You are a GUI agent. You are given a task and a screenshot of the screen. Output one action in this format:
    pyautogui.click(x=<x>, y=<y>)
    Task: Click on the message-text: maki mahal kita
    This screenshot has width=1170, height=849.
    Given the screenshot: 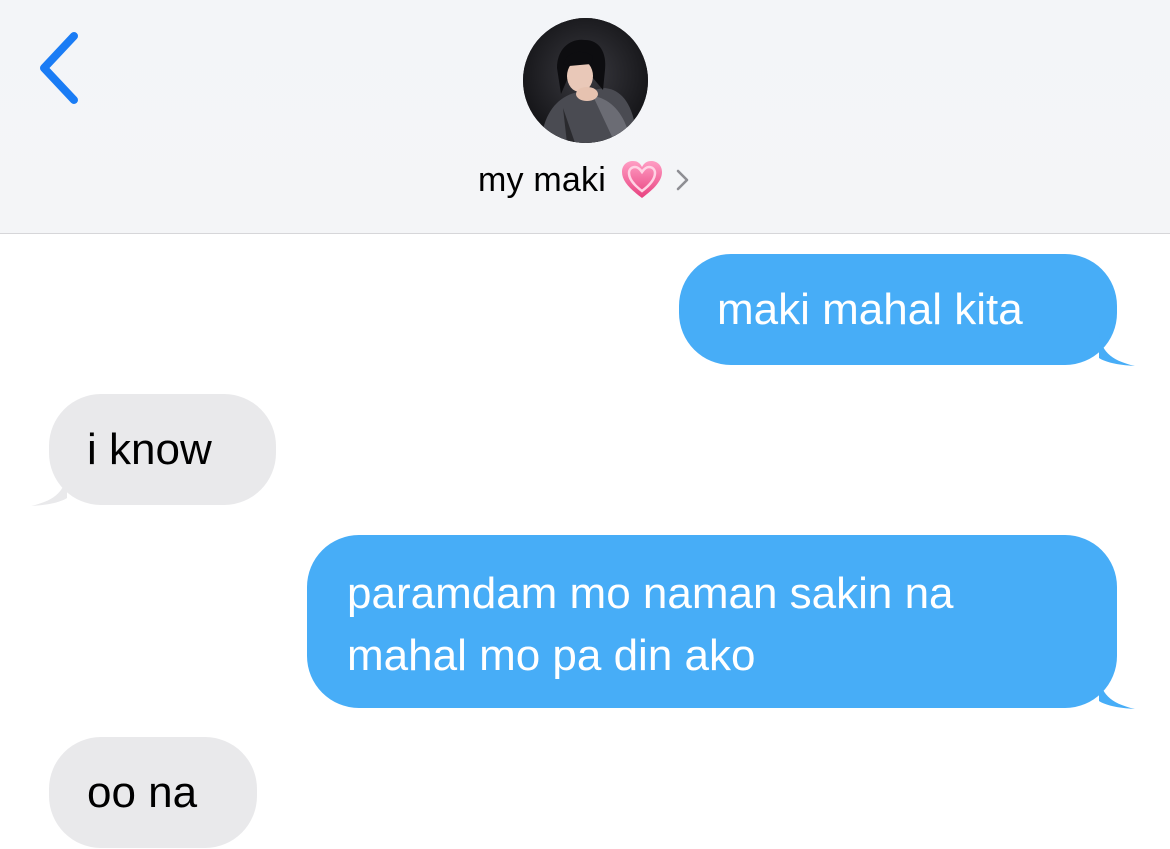 What is the action you would take?
    pyautogui.click(x=870, y=309)
    